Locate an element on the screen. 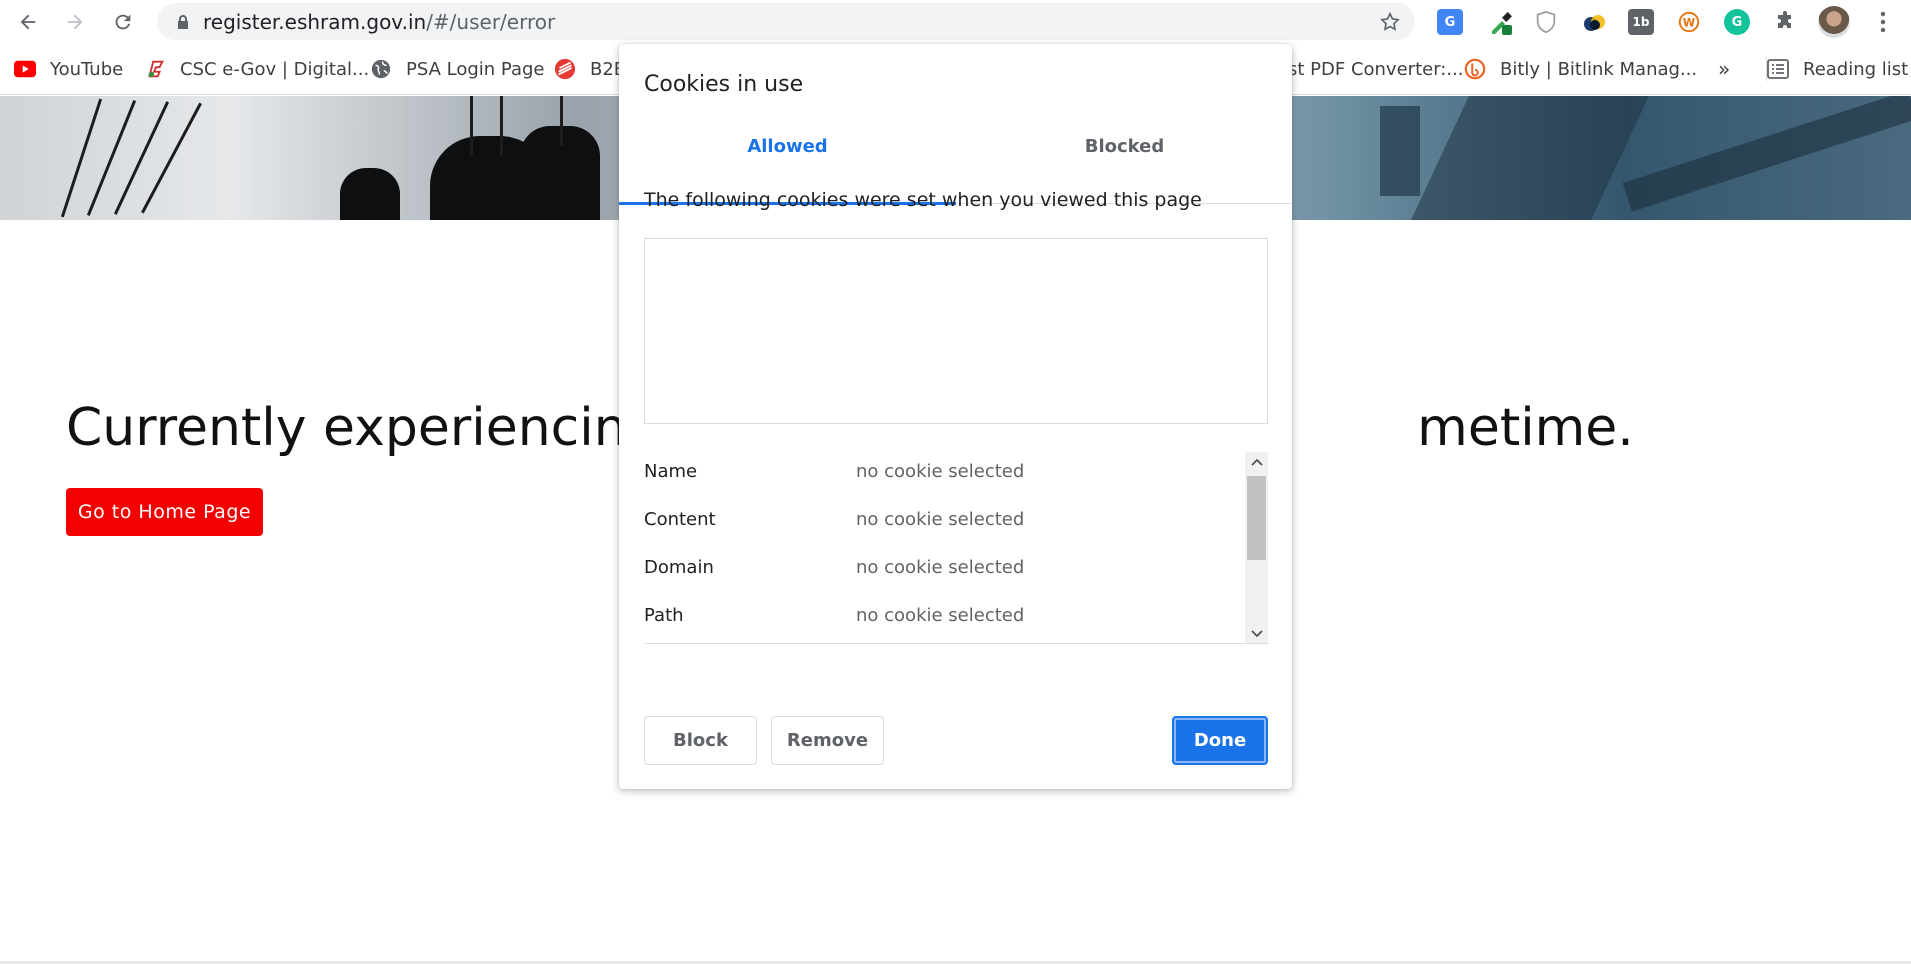 This screenshot has width=1911, height=964. forward-button is located at coordinates (75, 22).